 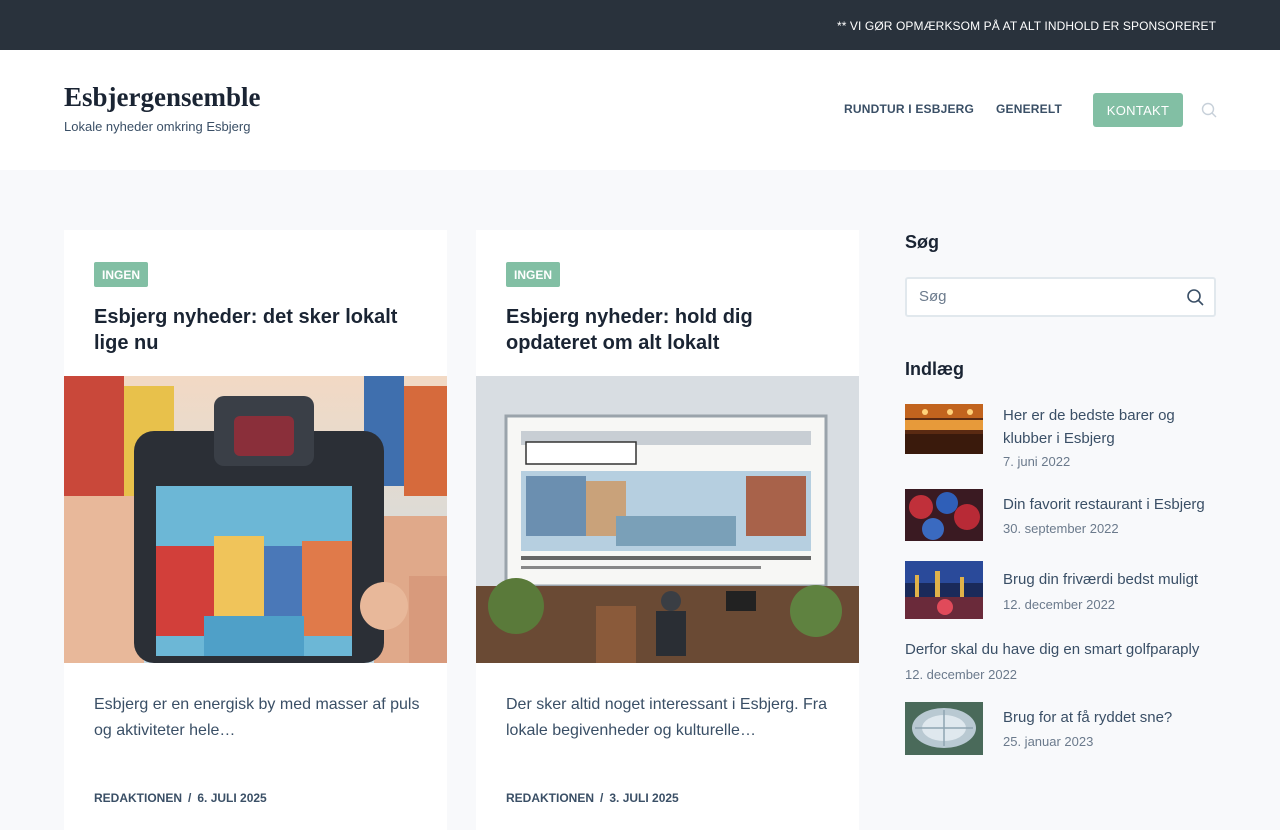 I want to click on contact-button: KONTAKT, so click(x=1138, y=110).